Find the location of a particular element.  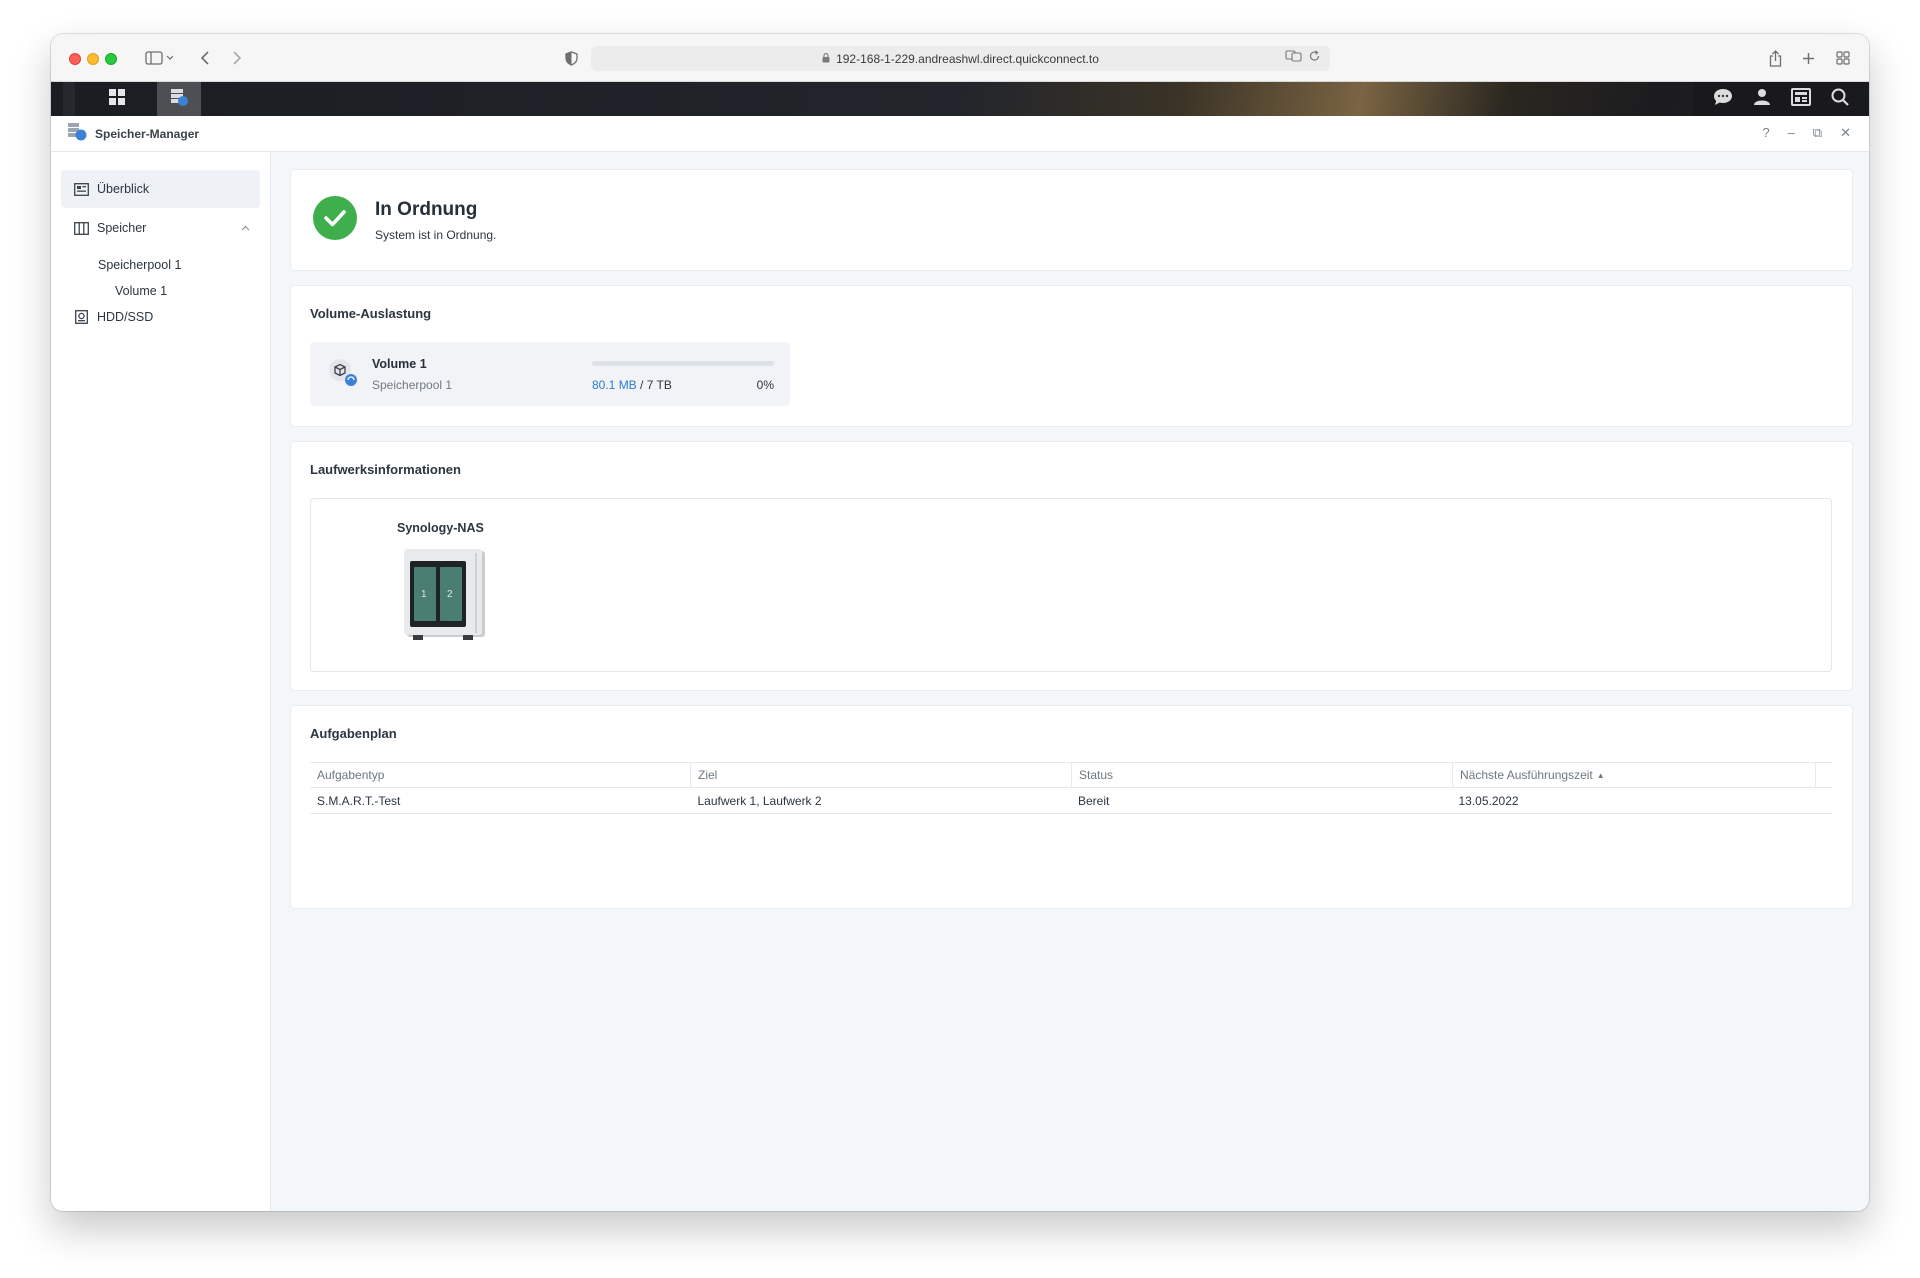

zoom-window-button is located at coordinates (111, 59).